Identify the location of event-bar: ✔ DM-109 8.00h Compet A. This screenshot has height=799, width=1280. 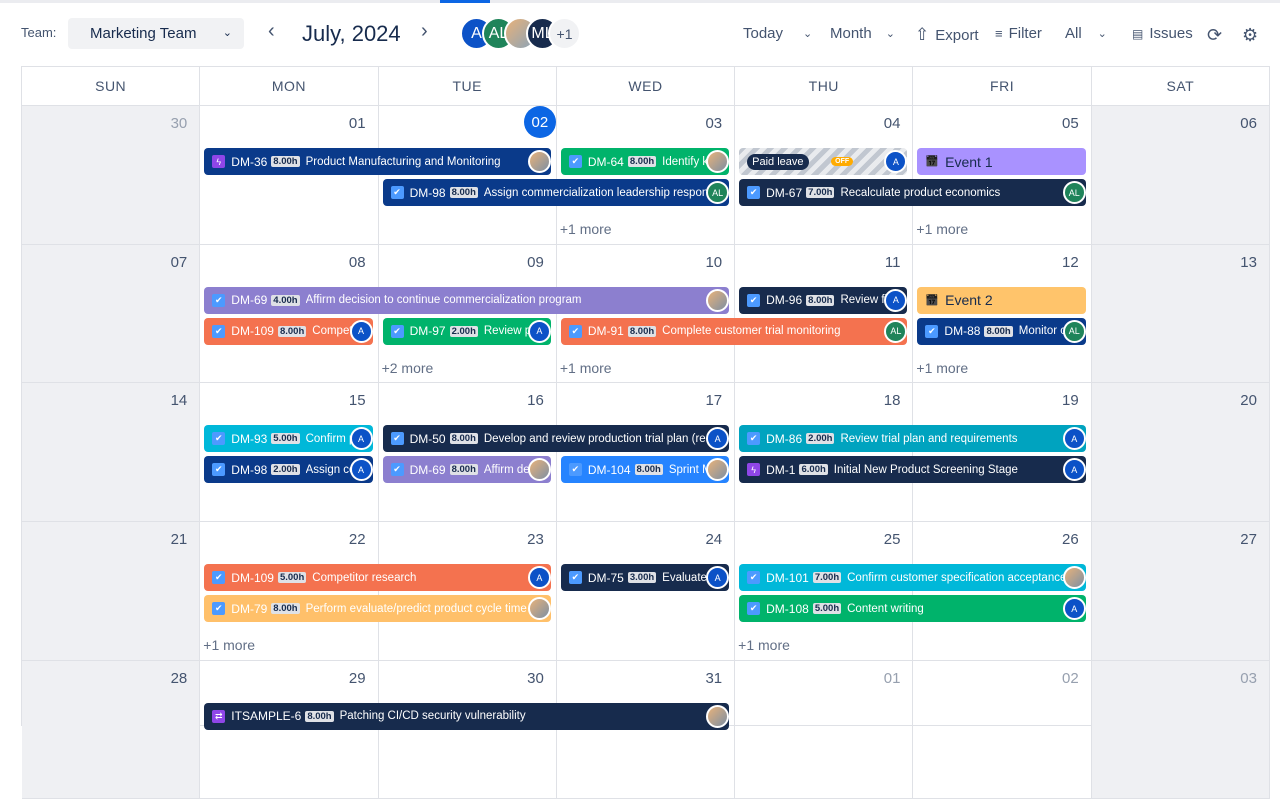
(288, 331).